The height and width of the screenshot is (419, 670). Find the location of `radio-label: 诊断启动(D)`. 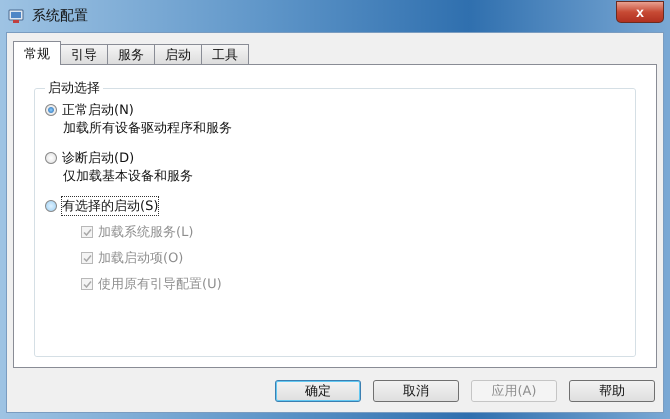

radio-label: 诊断启动(D) is located at coordinates (98, 158).